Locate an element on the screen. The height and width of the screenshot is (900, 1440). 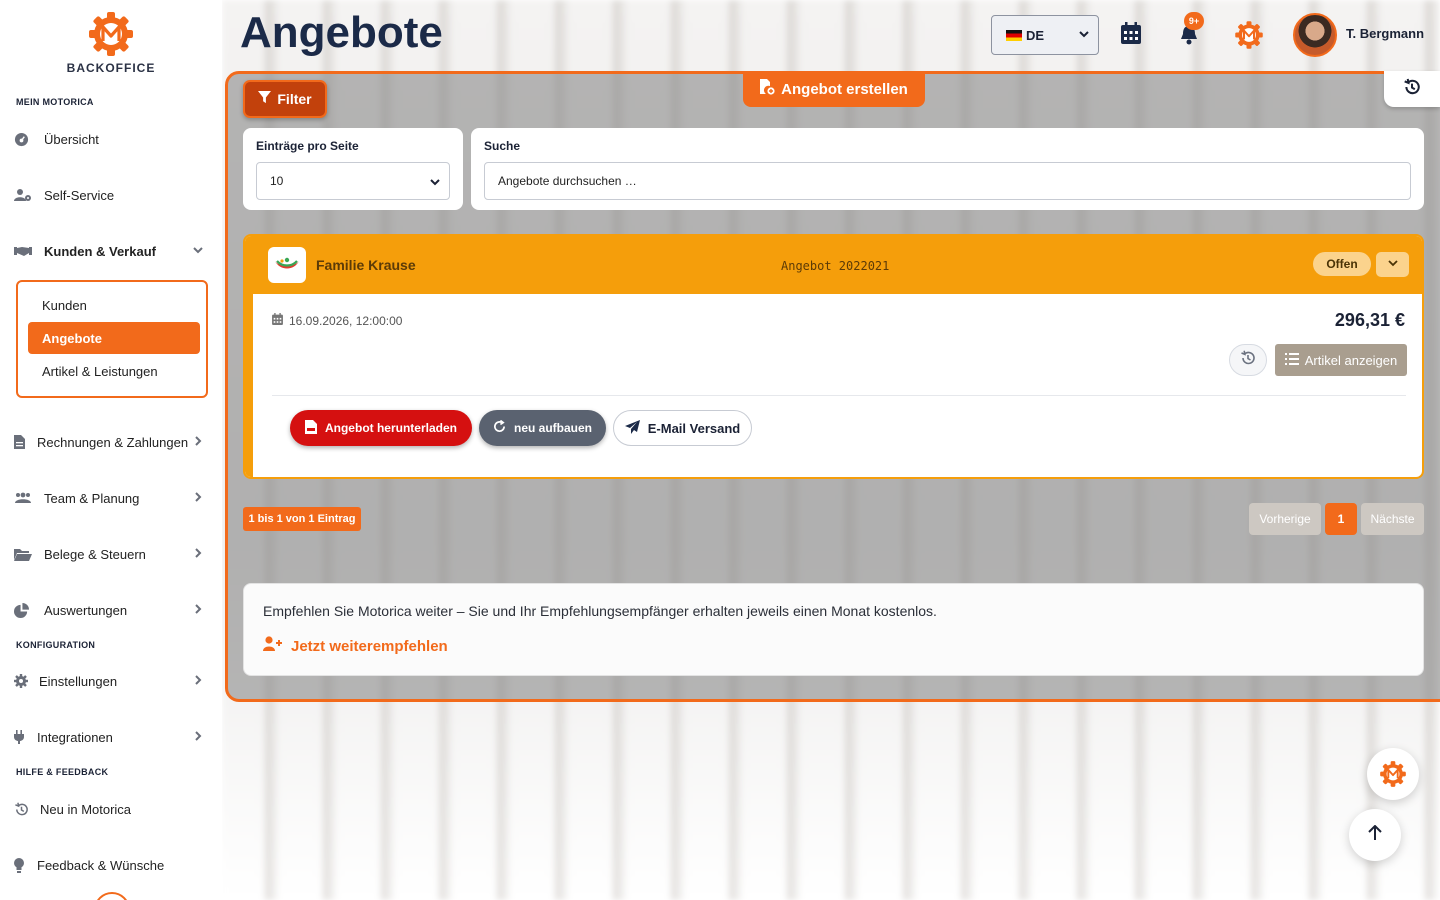
status-badge: Offen is located at coordinates (1342, 264).